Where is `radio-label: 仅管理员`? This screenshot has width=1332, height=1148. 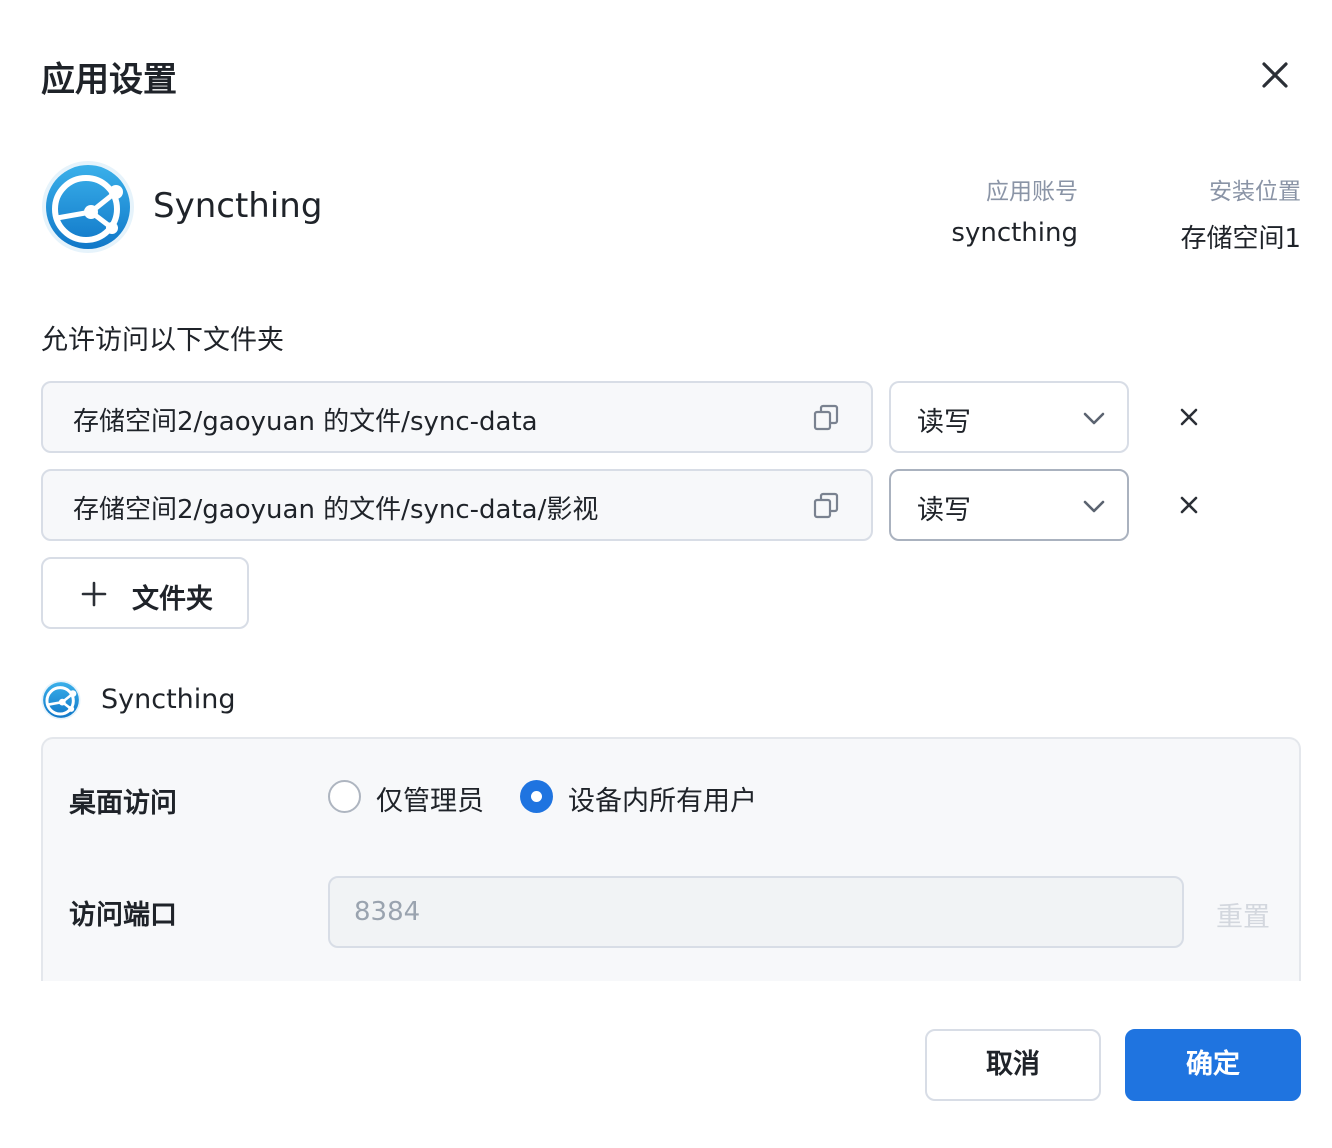 radio-label: 仅管理员 is located at coordinates (430, 801).